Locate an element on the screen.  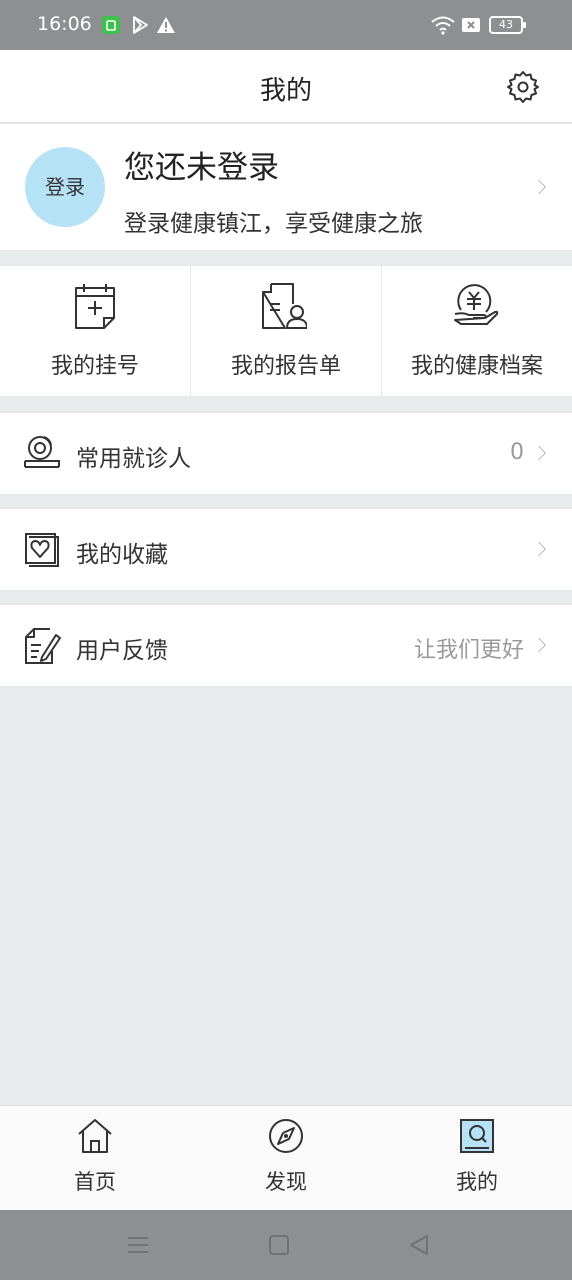
calendar-plus-icon is located at coordinates (95, 306).